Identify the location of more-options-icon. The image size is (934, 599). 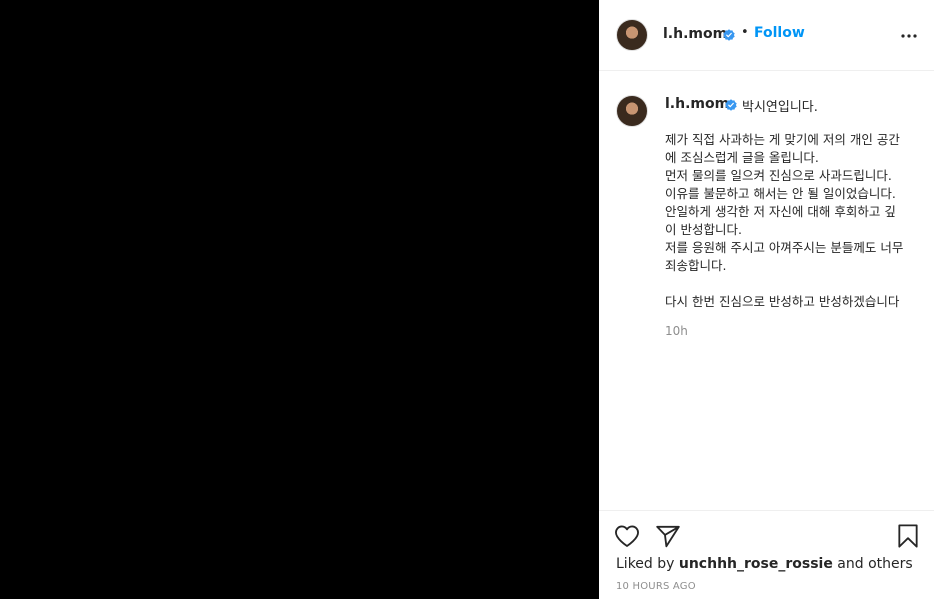
(909, 36).